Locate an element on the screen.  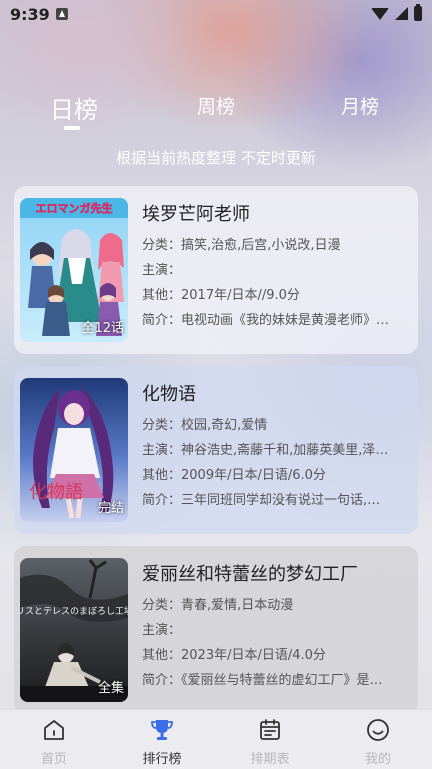
anime-cover: エロマンガ先生 全12话 is located at coordinates (74, 270).